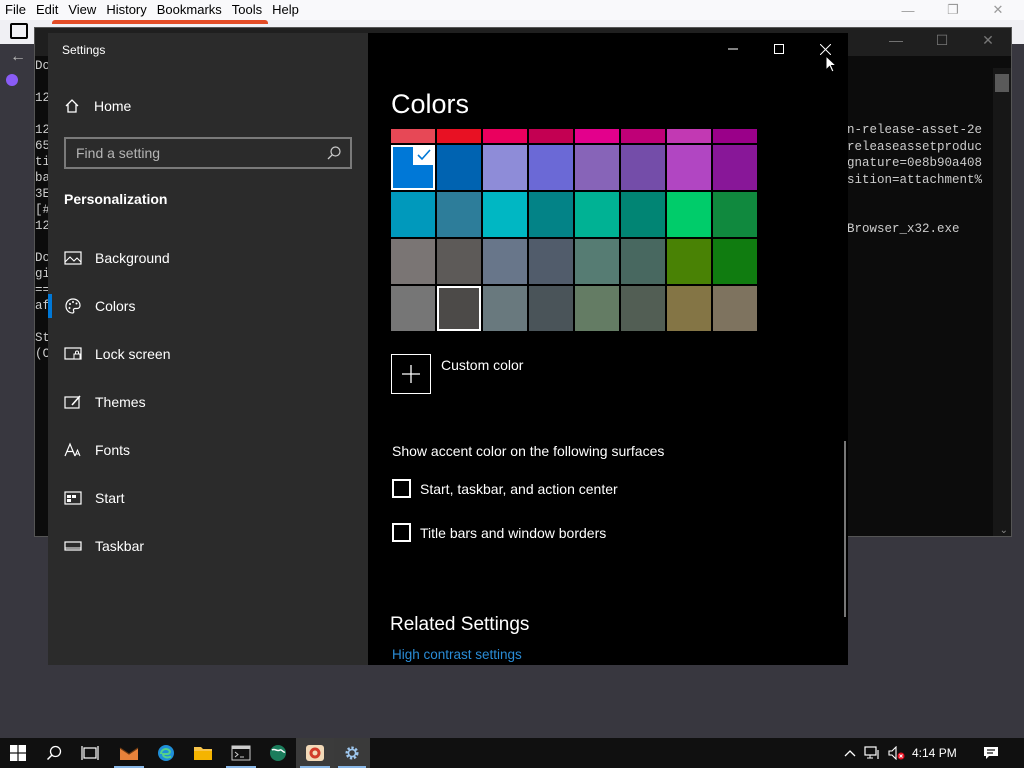 The width and height of the screenshot is (1024, 768). Describe the element at coordinates (850, 753) in the screenshot. I see `show-hidden-icons-button` at that location.